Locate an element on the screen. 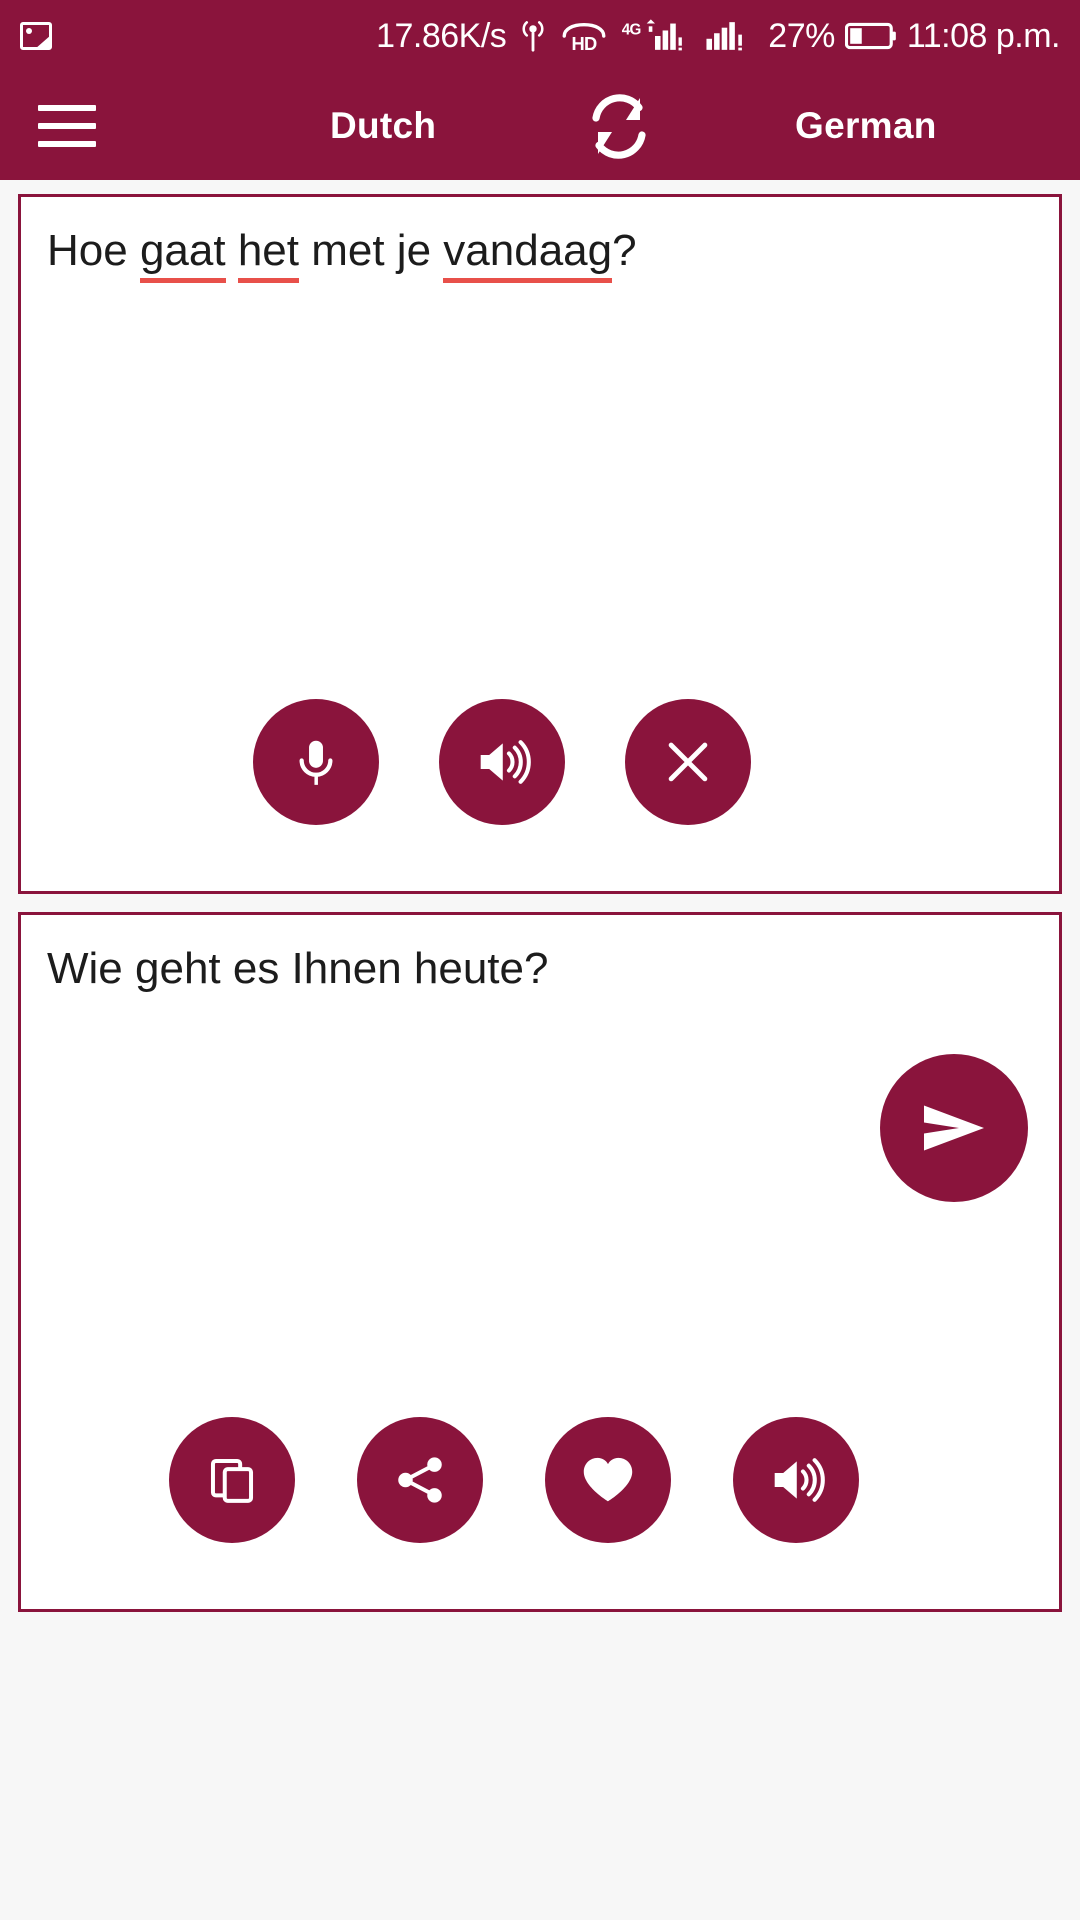  clear-text-button is located at coordinates (688, 762).